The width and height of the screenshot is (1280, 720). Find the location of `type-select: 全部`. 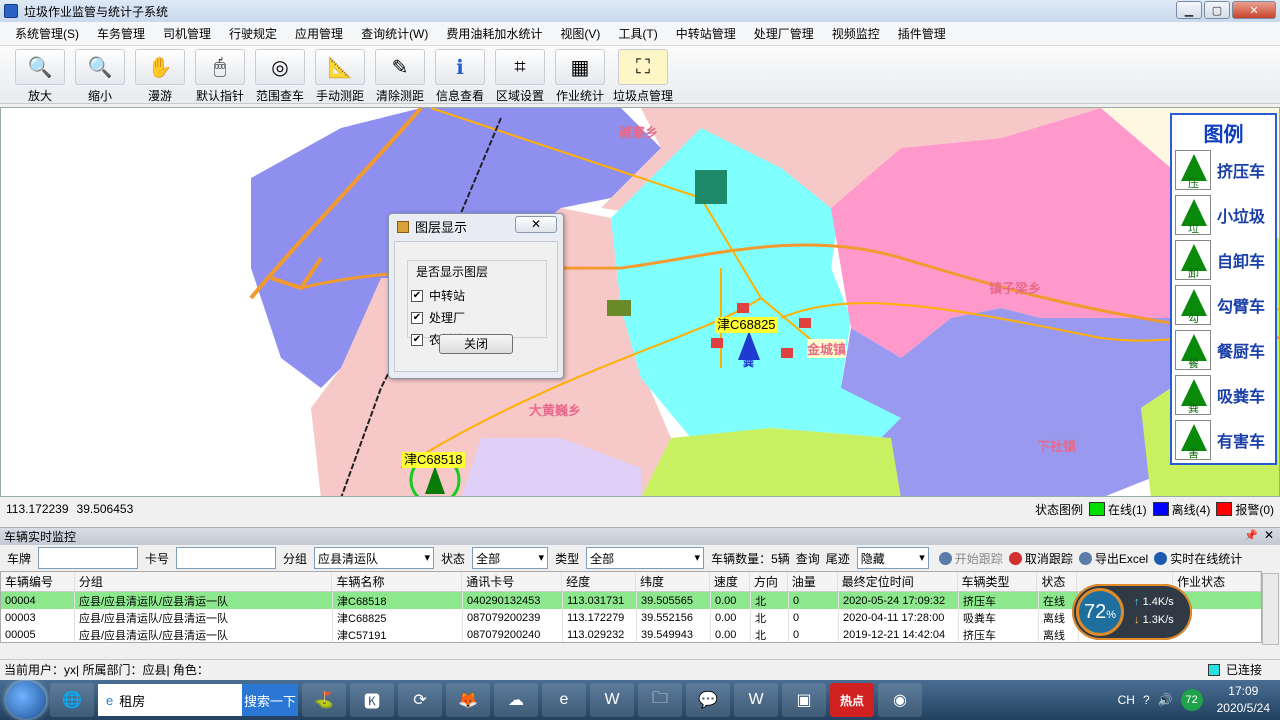

type-select: 全部 is located at coordinates (645, 558).